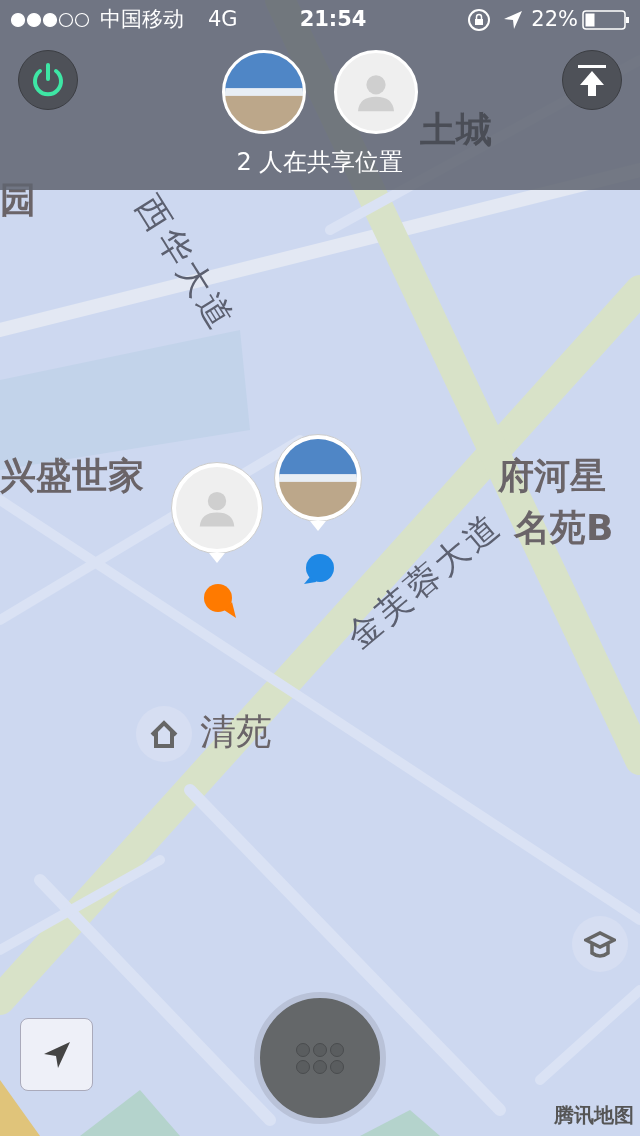 This screenshot has width=640, height=1136. I want to click on graduation-cap-icon, so click(600, 944).